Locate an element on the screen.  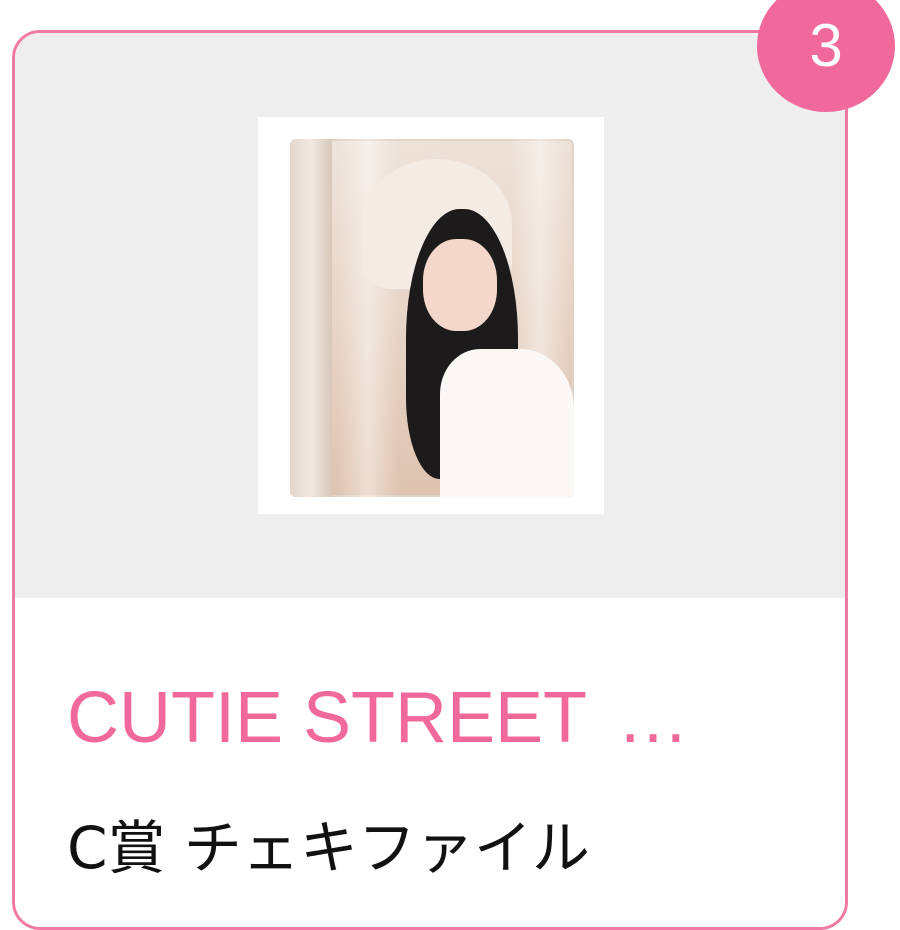
prize-name: C賞 チェキファイル is located at coordinates (328, 848).